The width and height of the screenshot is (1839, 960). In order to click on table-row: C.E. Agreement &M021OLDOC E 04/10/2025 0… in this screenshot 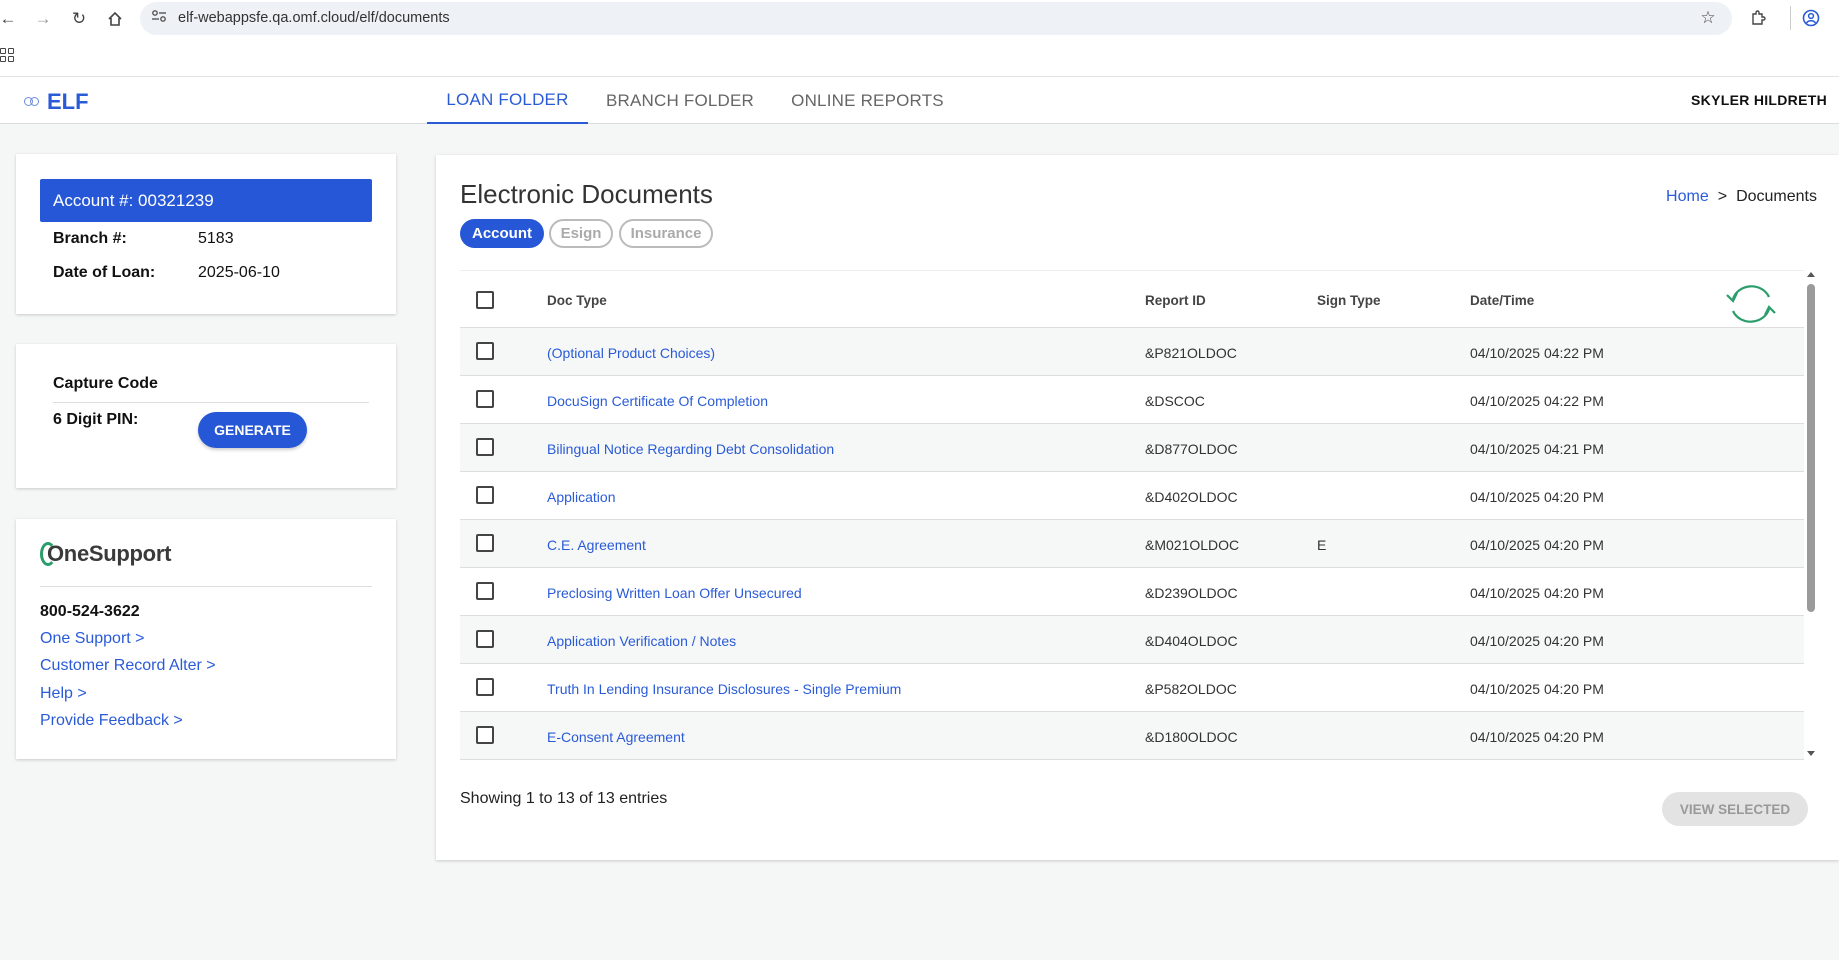, I will do `click(1132, 544)`.